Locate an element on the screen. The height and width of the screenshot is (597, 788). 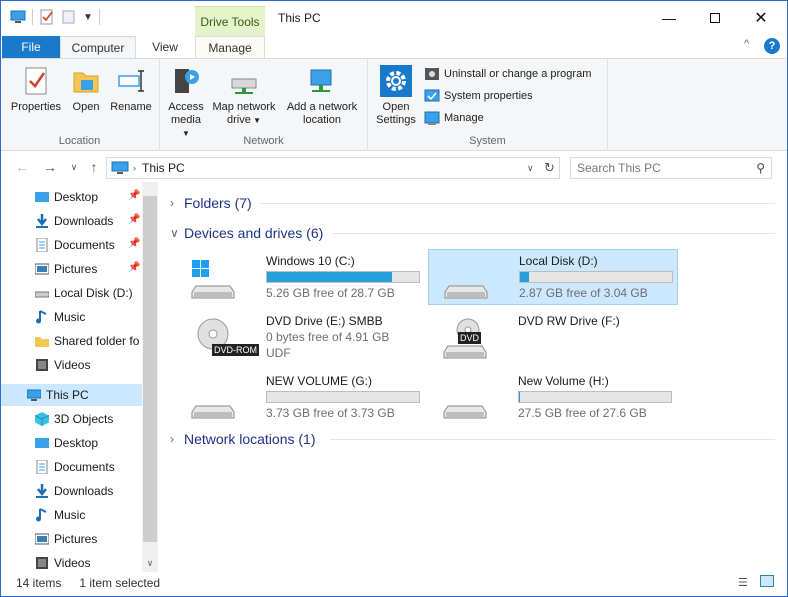
address-bar: › This PC ∨ ↻ is located at coordinates (333, 168).